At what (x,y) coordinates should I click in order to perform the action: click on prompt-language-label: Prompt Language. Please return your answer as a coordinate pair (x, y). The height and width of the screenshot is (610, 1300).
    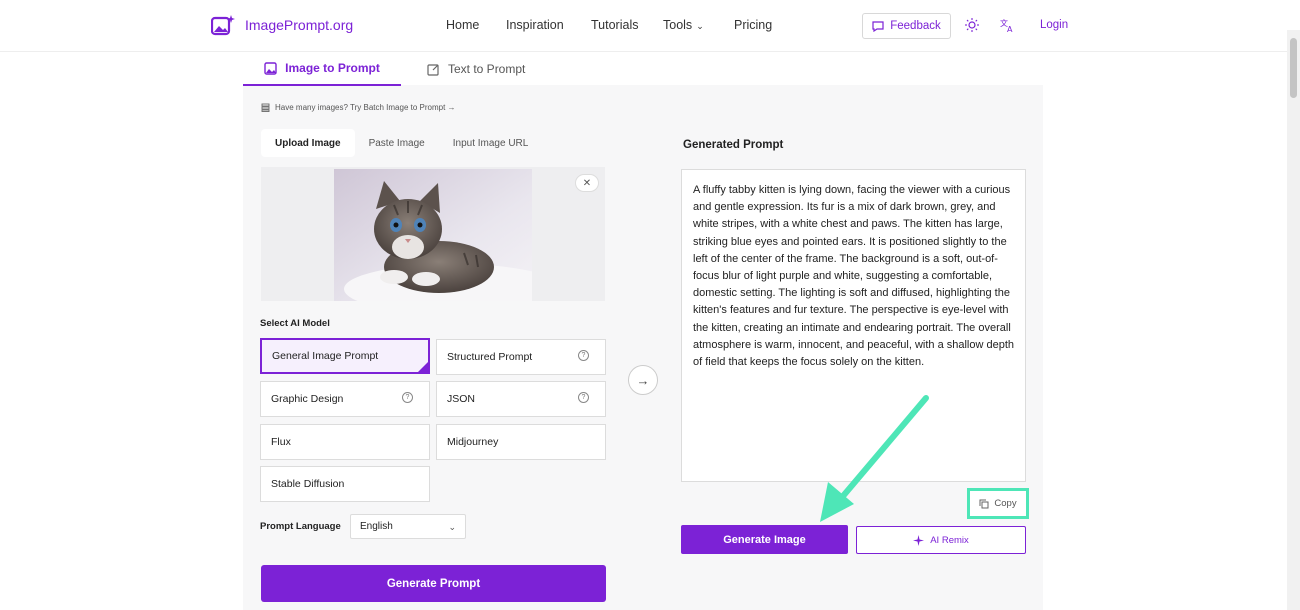
    Looking at the image, I should click on (300, 526).